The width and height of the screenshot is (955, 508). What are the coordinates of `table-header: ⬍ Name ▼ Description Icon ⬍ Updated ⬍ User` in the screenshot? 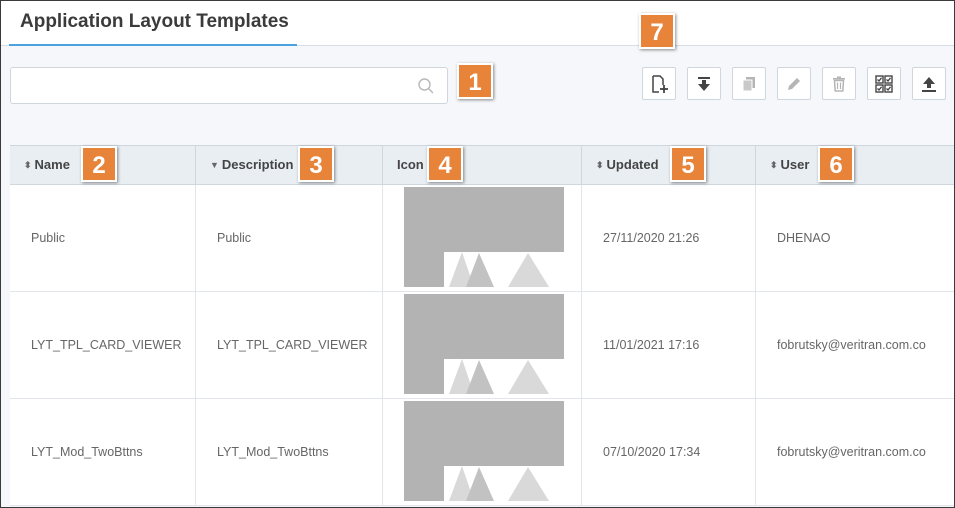 It's located at (482, 165).